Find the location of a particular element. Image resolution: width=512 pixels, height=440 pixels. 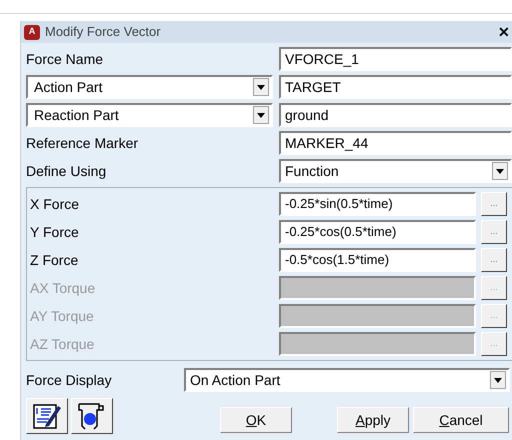

field-label: Z Force is located at coordinates (54, 260).